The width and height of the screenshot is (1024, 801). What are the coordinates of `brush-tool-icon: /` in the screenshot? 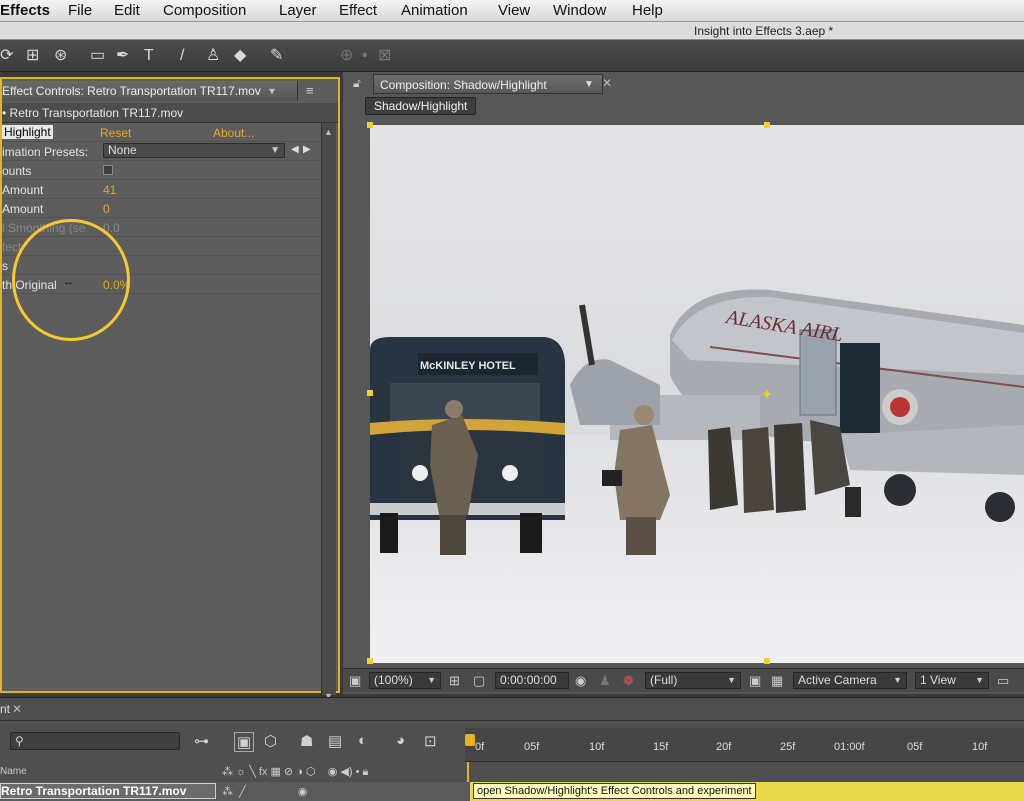 It's located at (182, 56).